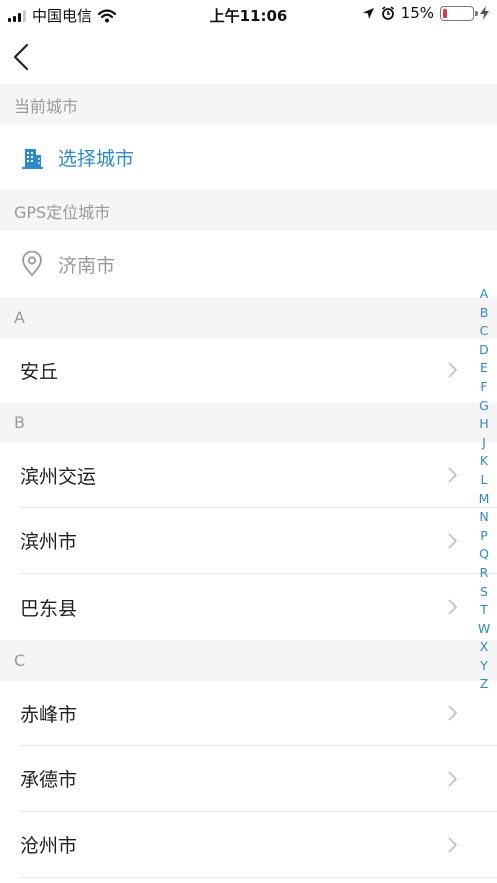 This screenshot has width=497, height=883. Describe the element at coordinates (19, 317) in the screenshot. I see `group-letter: A` at that location.